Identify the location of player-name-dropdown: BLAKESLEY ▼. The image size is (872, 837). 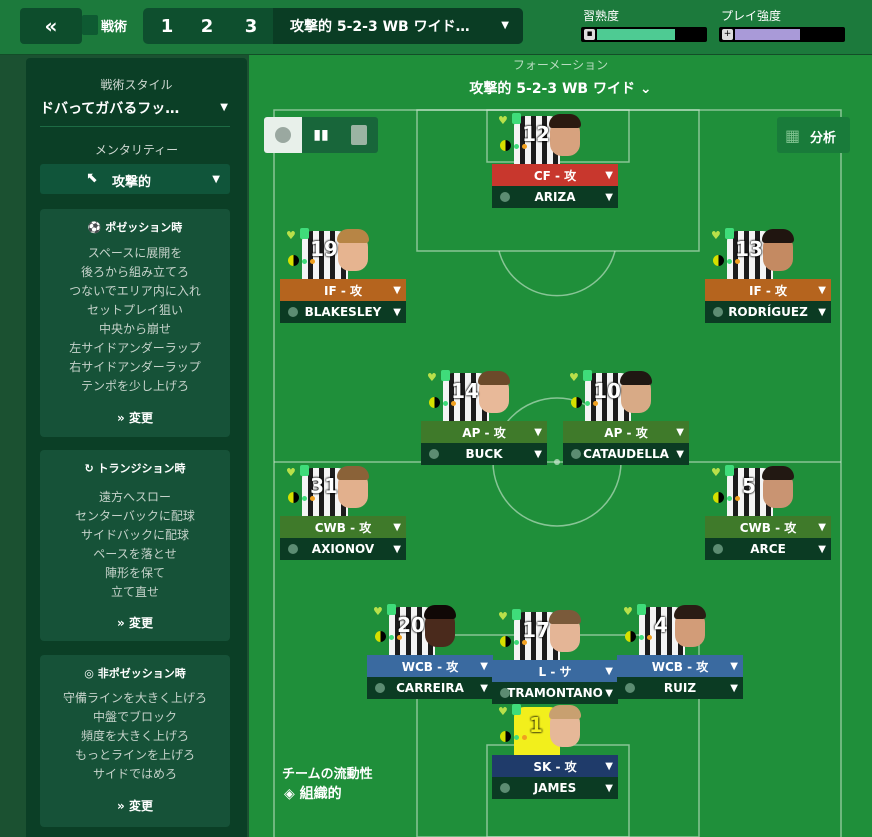
(343, 312).